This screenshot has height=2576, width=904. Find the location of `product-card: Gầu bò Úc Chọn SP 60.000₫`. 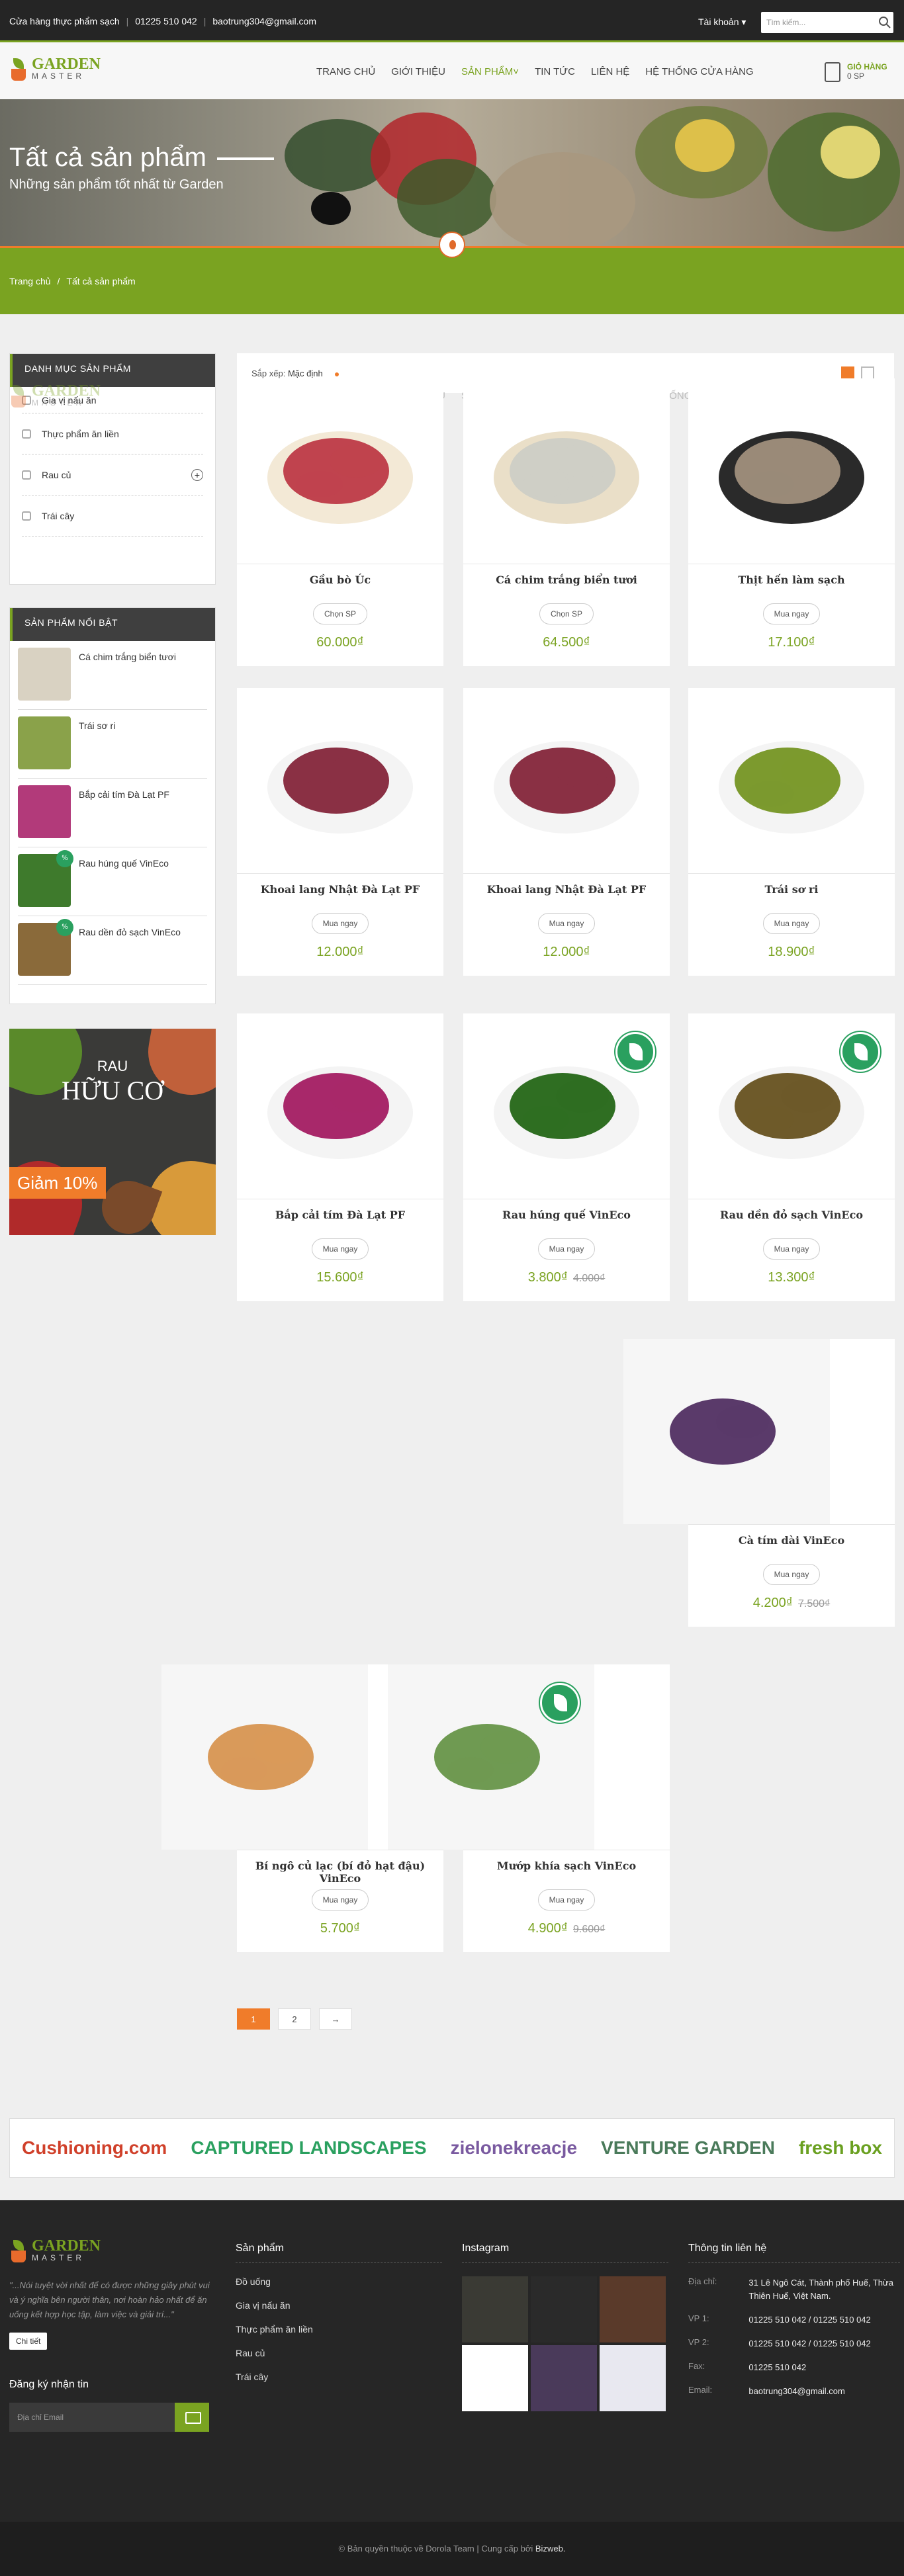

product-card: Gầu bò Úc Chọn SP 60.000₫ is located at coordinates (340, 522).